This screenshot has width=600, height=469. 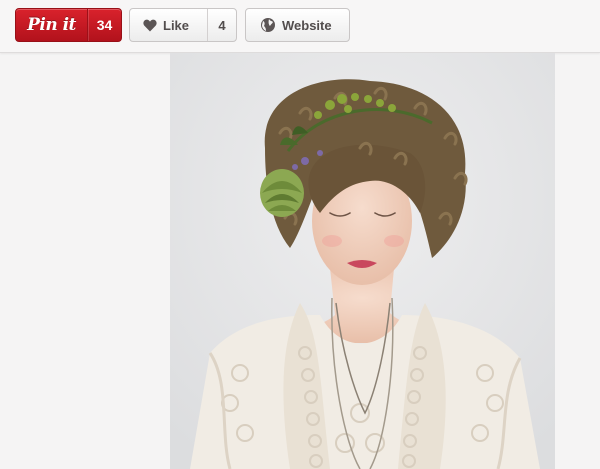 I want to click on globe-icon, so click(x=268, y=25).